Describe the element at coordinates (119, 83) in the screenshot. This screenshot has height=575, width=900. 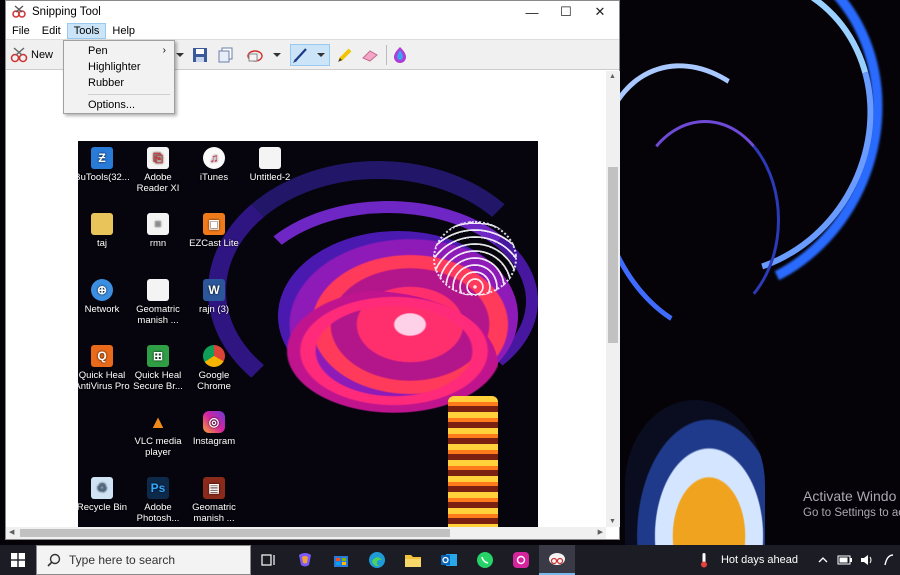
I see `menu-item-rubber: Rubber` at that location.